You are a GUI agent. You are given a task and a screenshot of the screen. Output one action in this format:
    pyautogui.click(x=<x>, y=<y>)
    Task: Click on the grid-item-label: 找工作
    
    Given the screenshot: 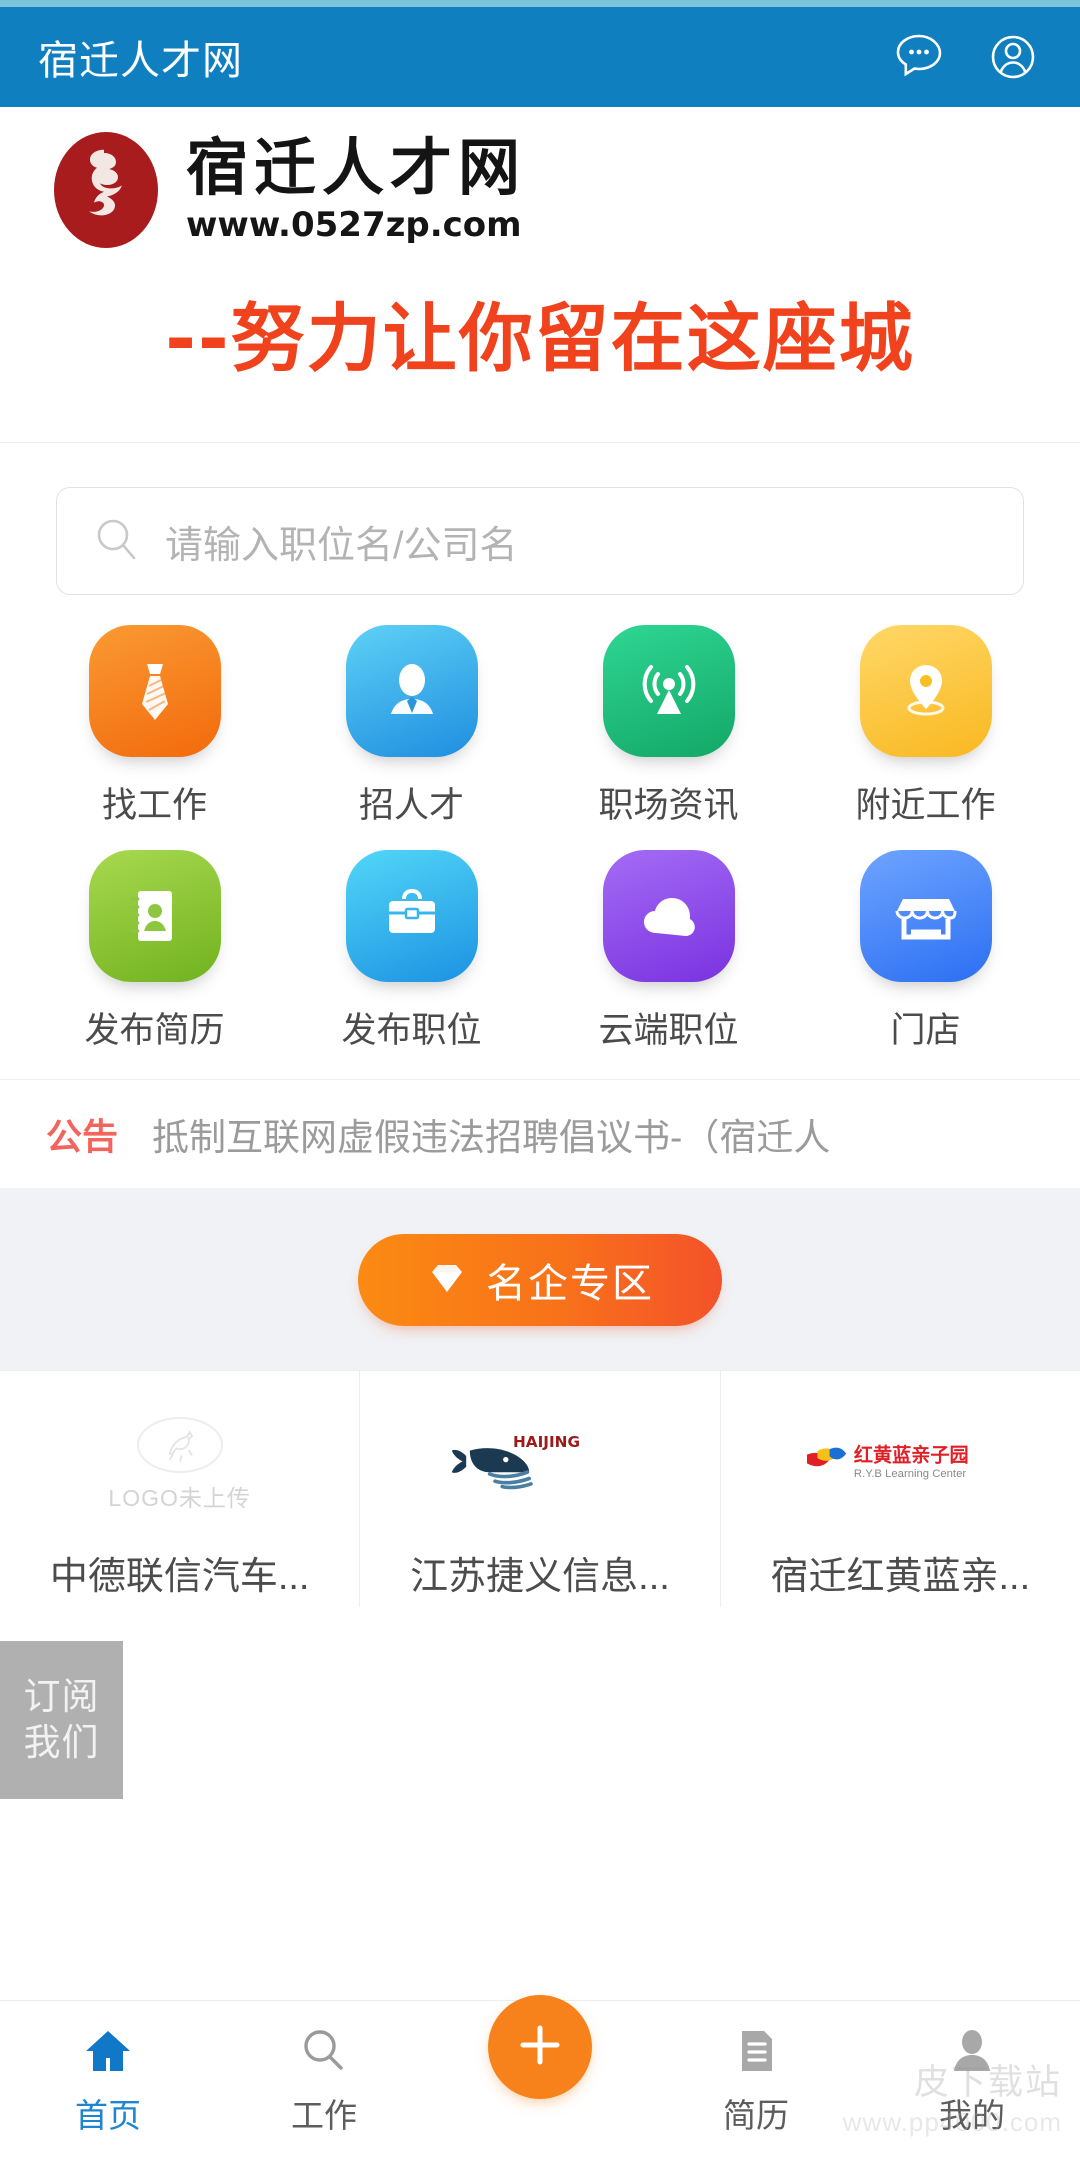 What is the action you would take?
    pyautogui.click(x=154, y=805)
    